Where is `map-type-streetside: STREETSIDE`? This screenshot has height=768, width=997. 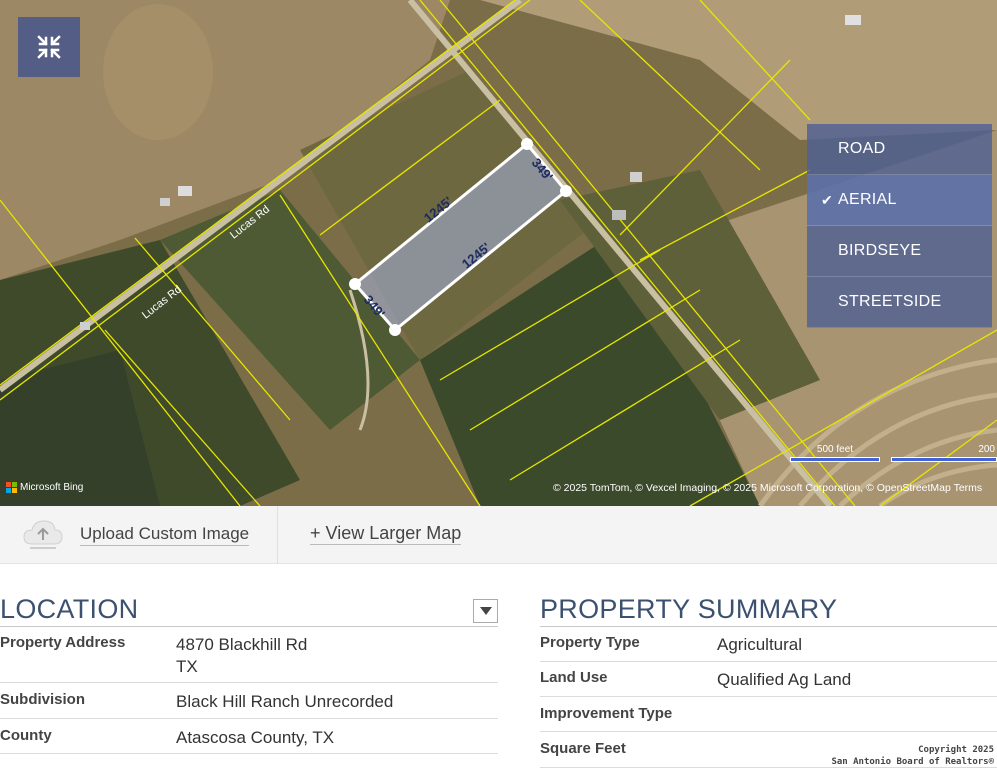 map-type-streetside: STREETSIDE is located at coordinates (899, 302).